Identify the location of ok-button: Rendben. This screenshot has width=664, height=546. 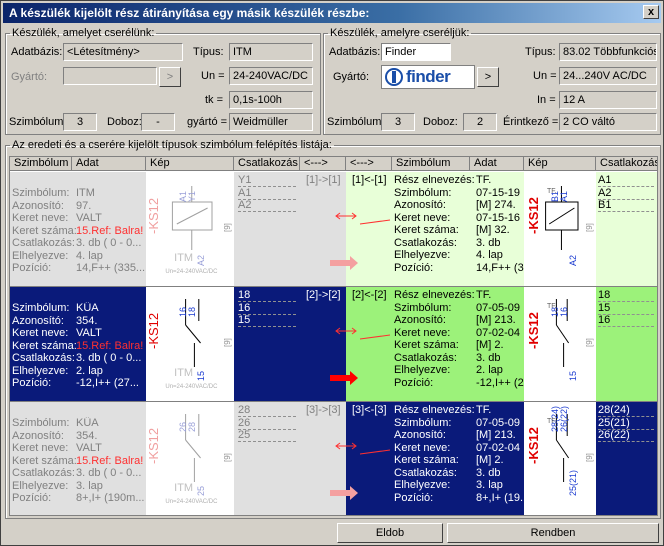
(553, 533).